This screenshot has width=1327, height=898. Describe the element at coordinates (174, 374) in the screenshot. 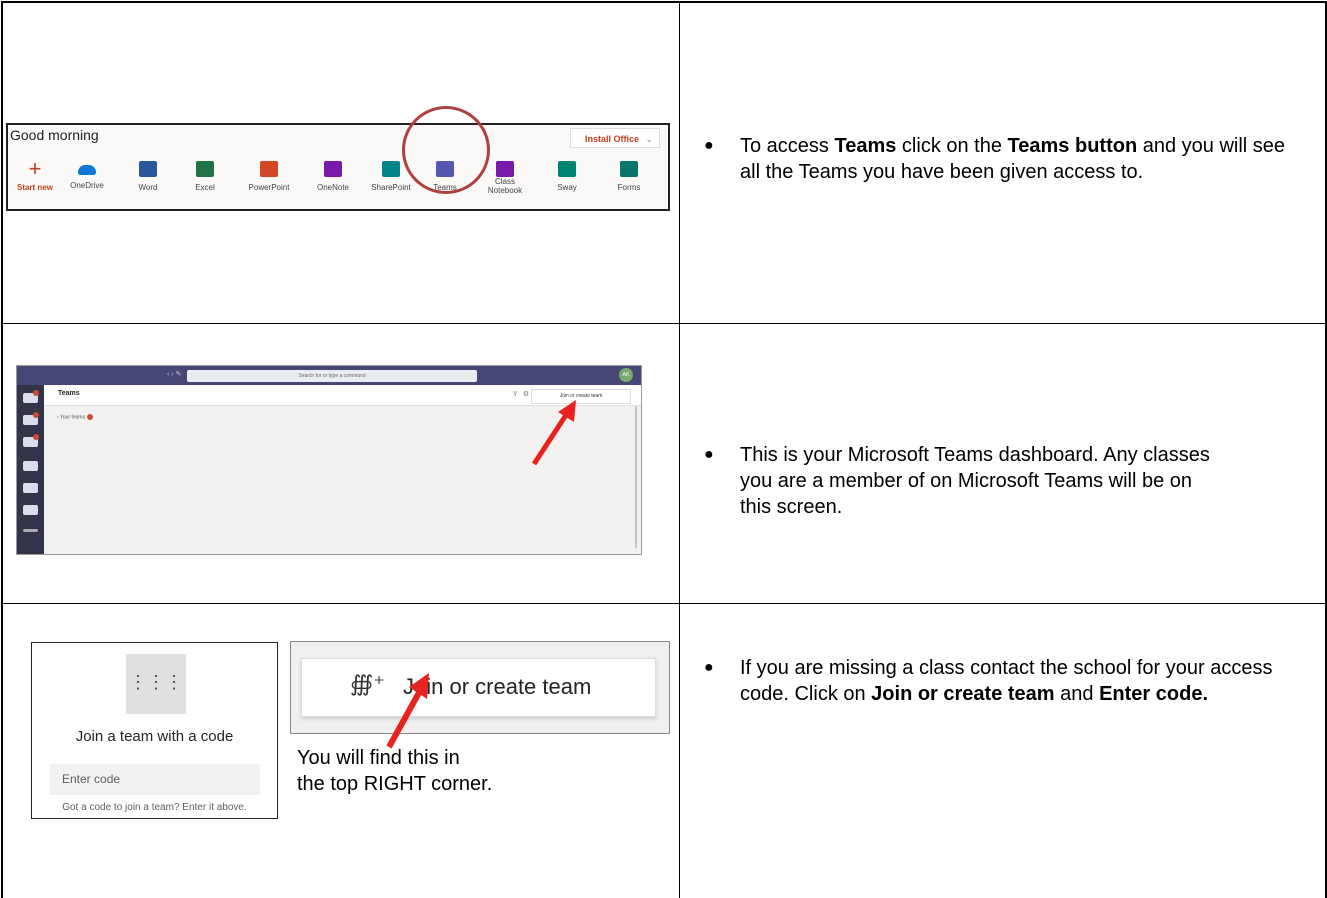

I see `back-forward-icon: ‹ › ✎` at that location.